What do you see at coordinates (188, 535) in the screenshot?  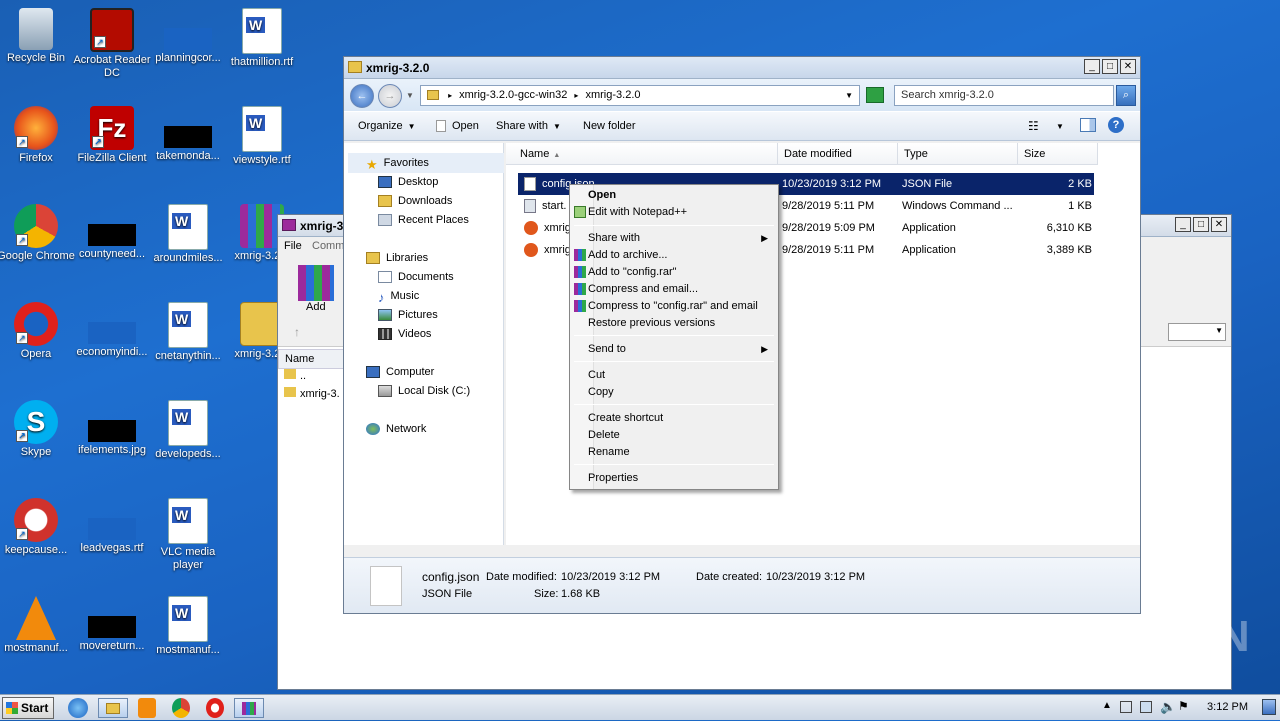 I see `desktop-icon-leadvegas: VLC media player` at bounding box center [188, 535].